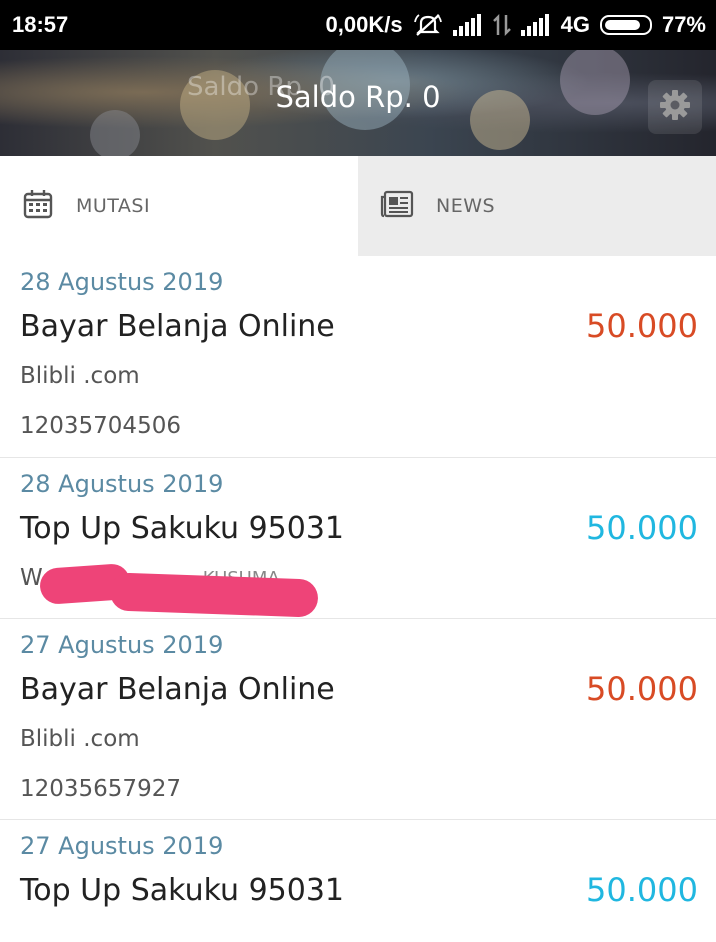 The width and height of the screenshot is (716, 942). I want to click on tab-bar: MUTASI NEWS, so click(358, 206).